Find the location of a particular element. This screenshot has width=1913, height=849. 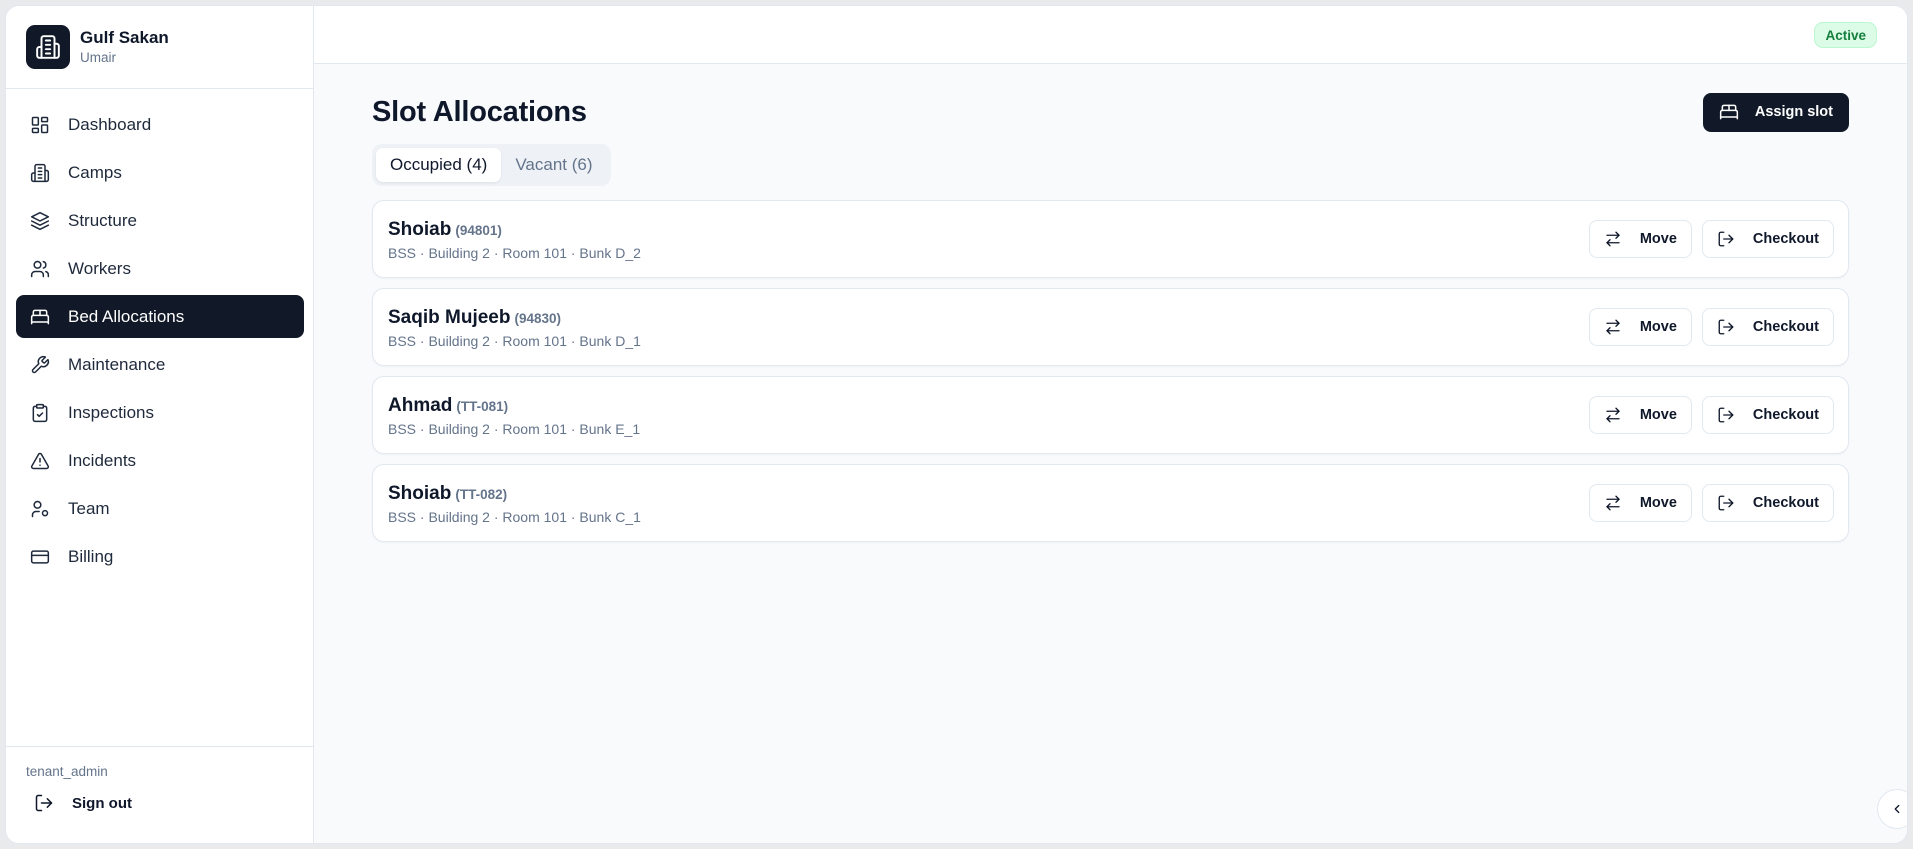

topbar: Active is located at coordinates (1110, 35).